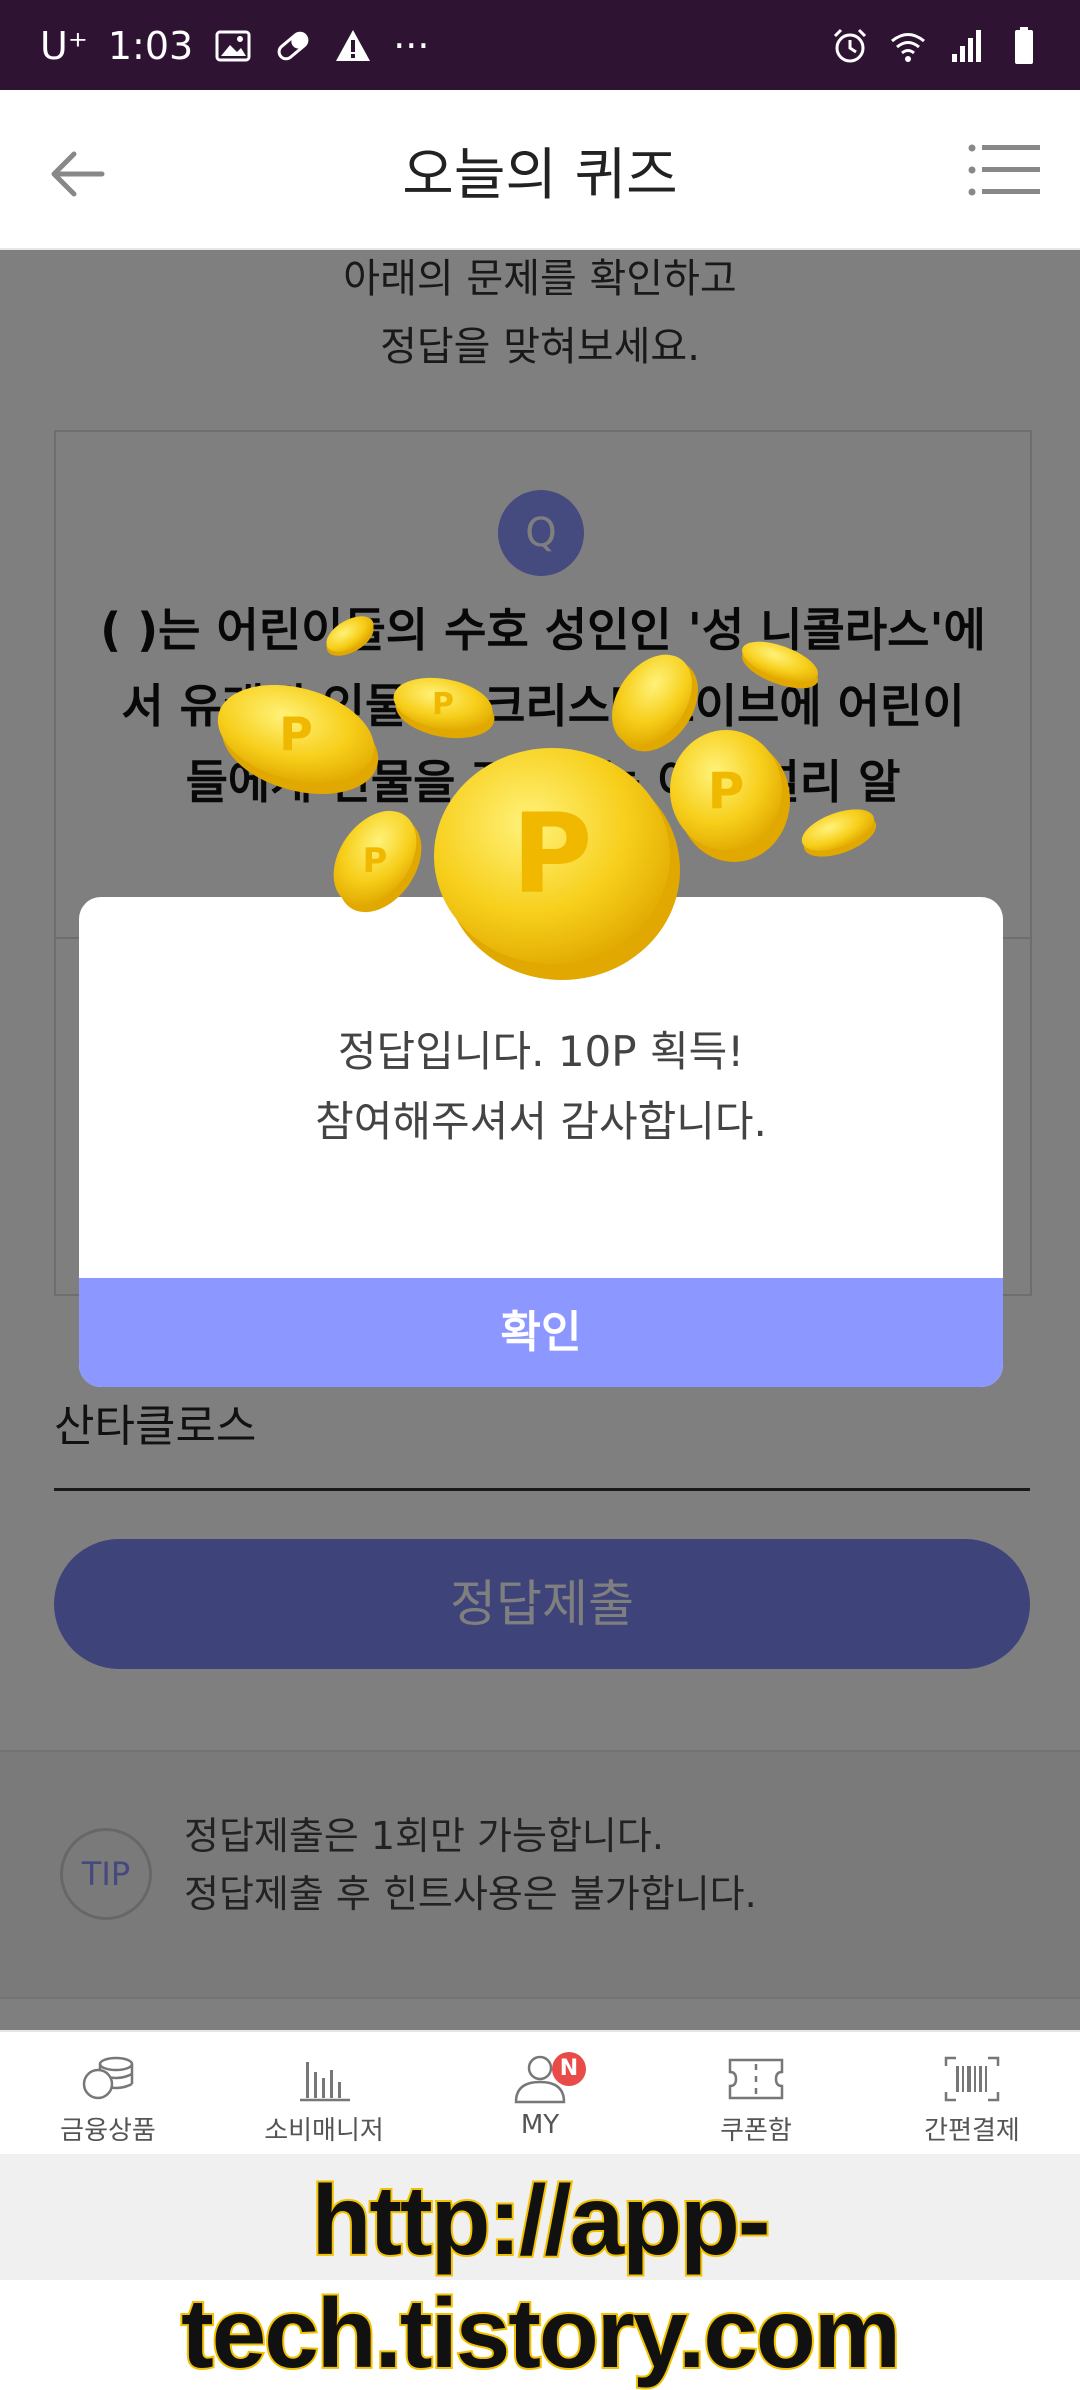 This screenshot has height=2390, width=1080. I want to click on nav-label: 소비매니저, so click(324, 2131).